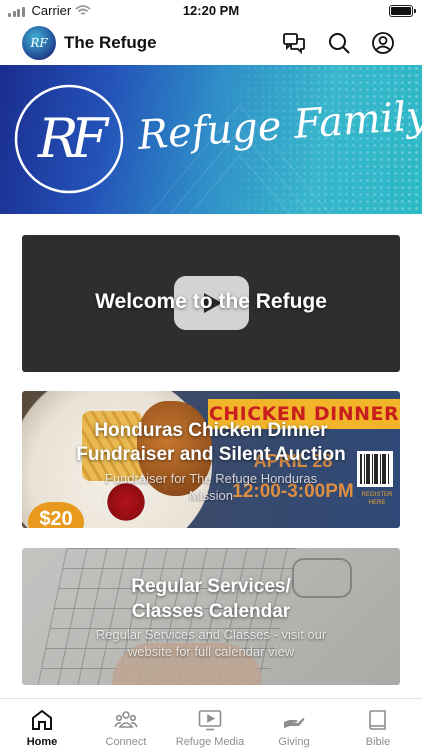  Describe the element at coordinates (402, 11) in the screenshot. I see `battery-icon` at that location.